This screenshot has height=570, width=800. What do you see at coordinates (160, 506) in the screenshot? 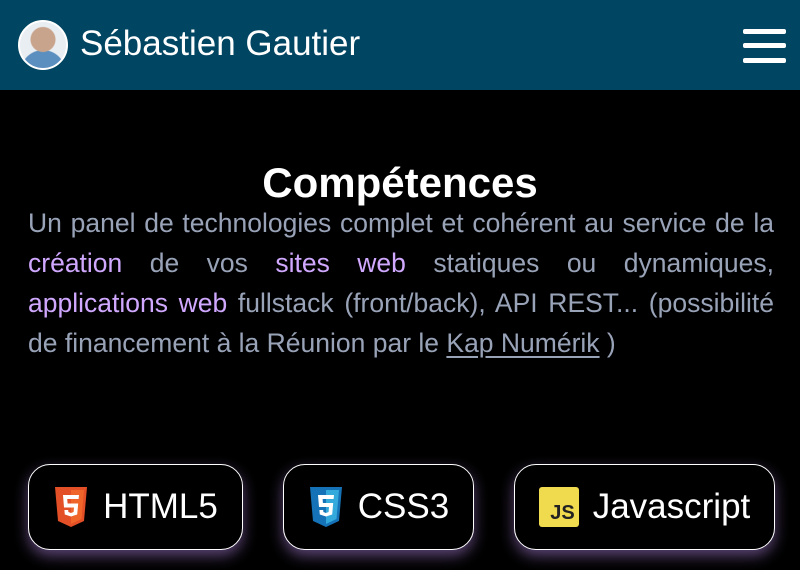
I see `skill-label: HTML5` at bounding box center [160, 506].